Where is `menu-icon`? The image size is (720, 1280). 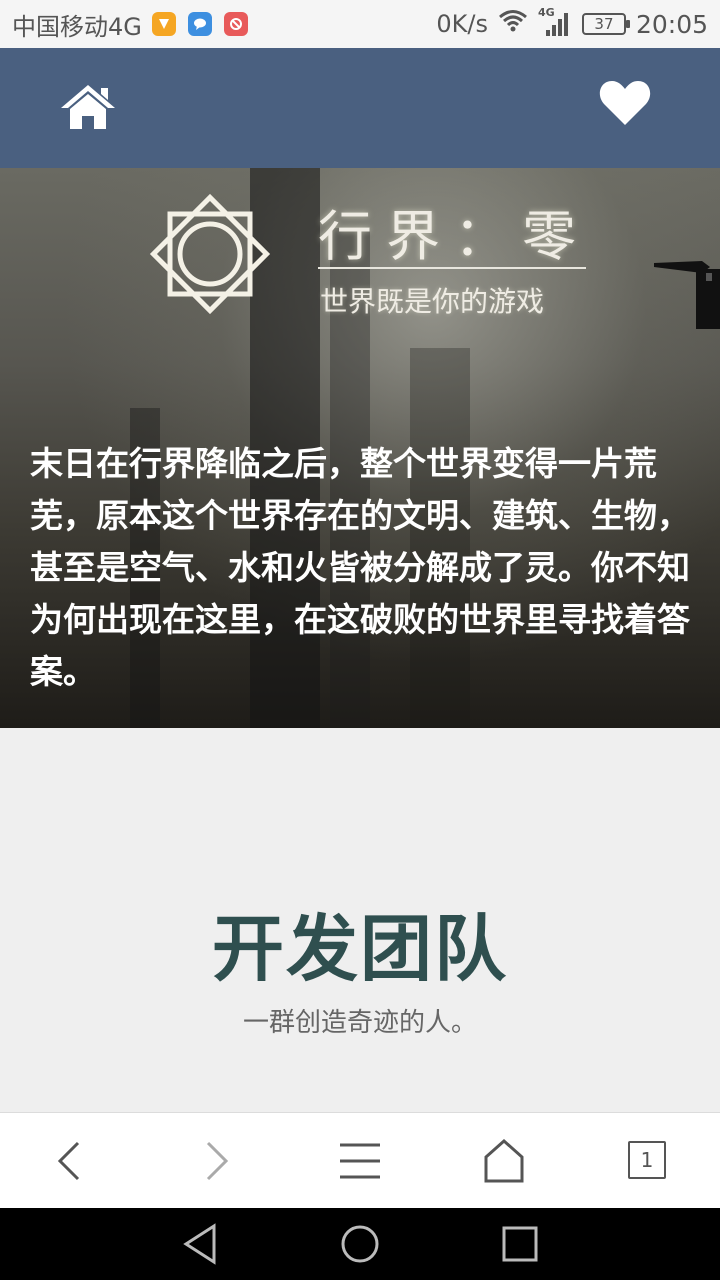 menu-icon is located at coordinates (360, 1161).